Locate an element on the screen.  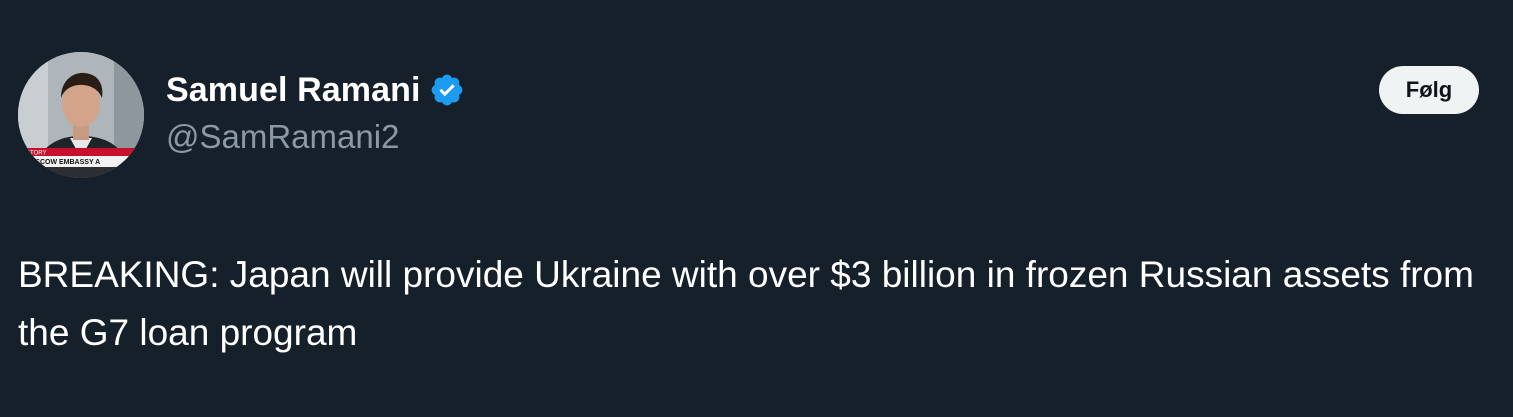
author-display-name: Samuel Ramani is located at coordinates (293, 90).